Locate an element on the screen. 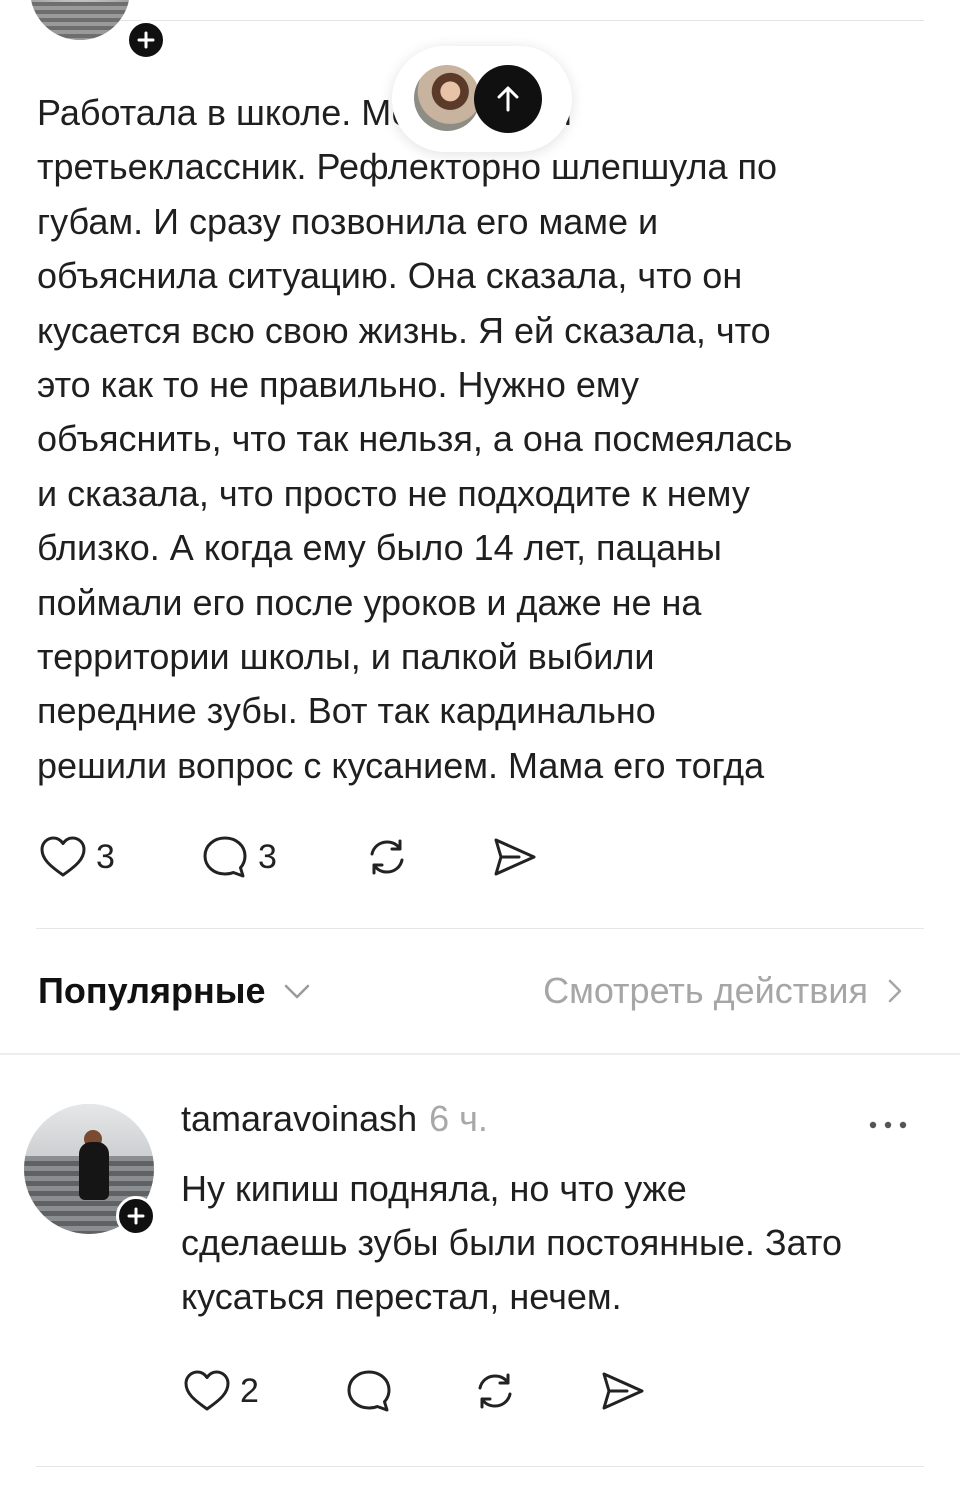 The height and width of the screenshot is (1494, 960). view-activity-link: Смотреть действия is located at coordinates (726, 991).